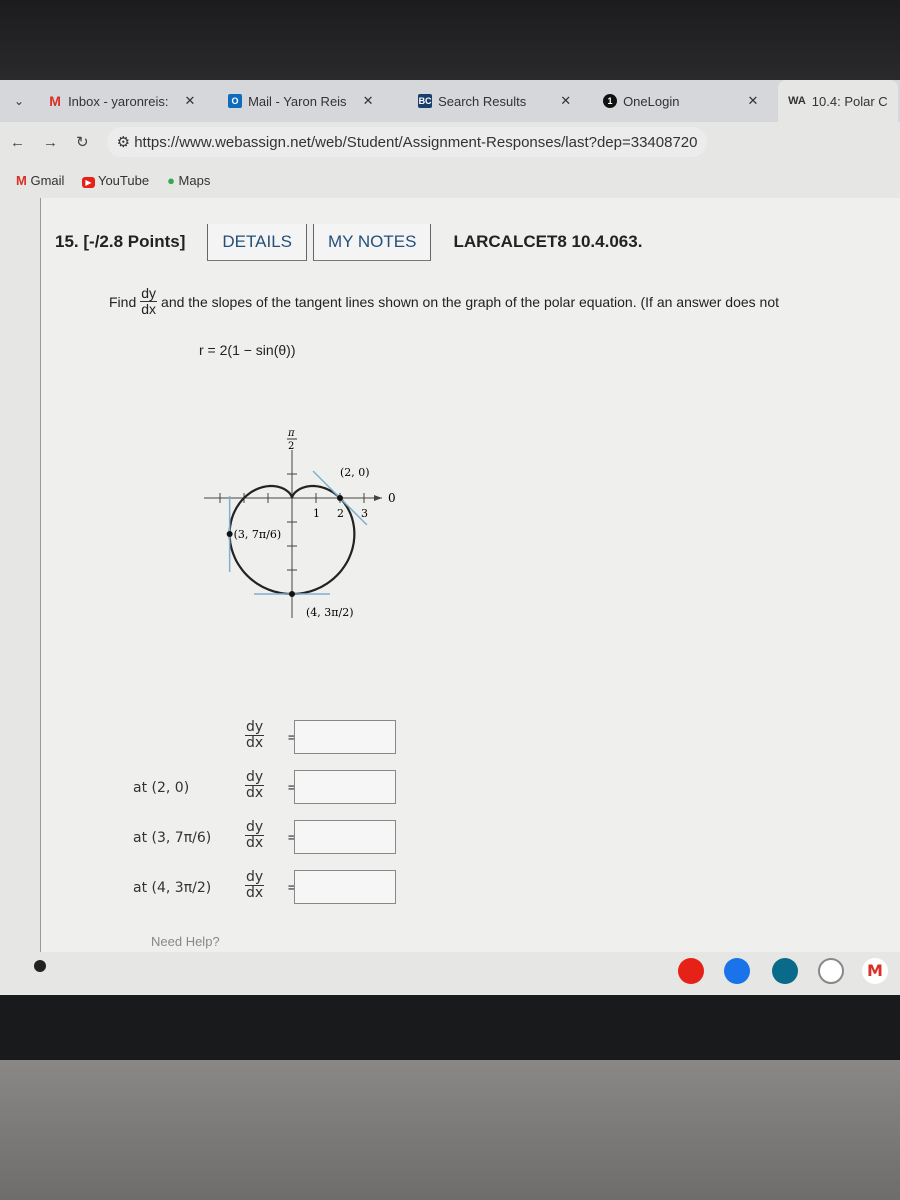 The width and height of the screenshot is (900, 1200). Describe the element at coordinates (235, 101) in the screenshot. I see `outlook-icon: O` at that location.